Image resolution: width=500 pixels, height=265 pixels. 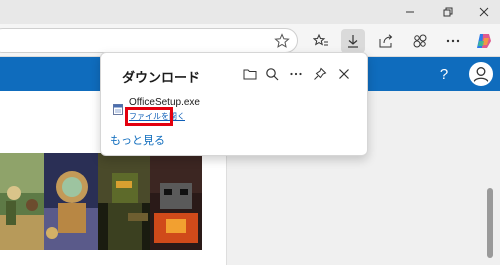 What do you see at coordinates (250, 12) in the screenshot?
I see `title-bar` at bounding box center [250, 12].